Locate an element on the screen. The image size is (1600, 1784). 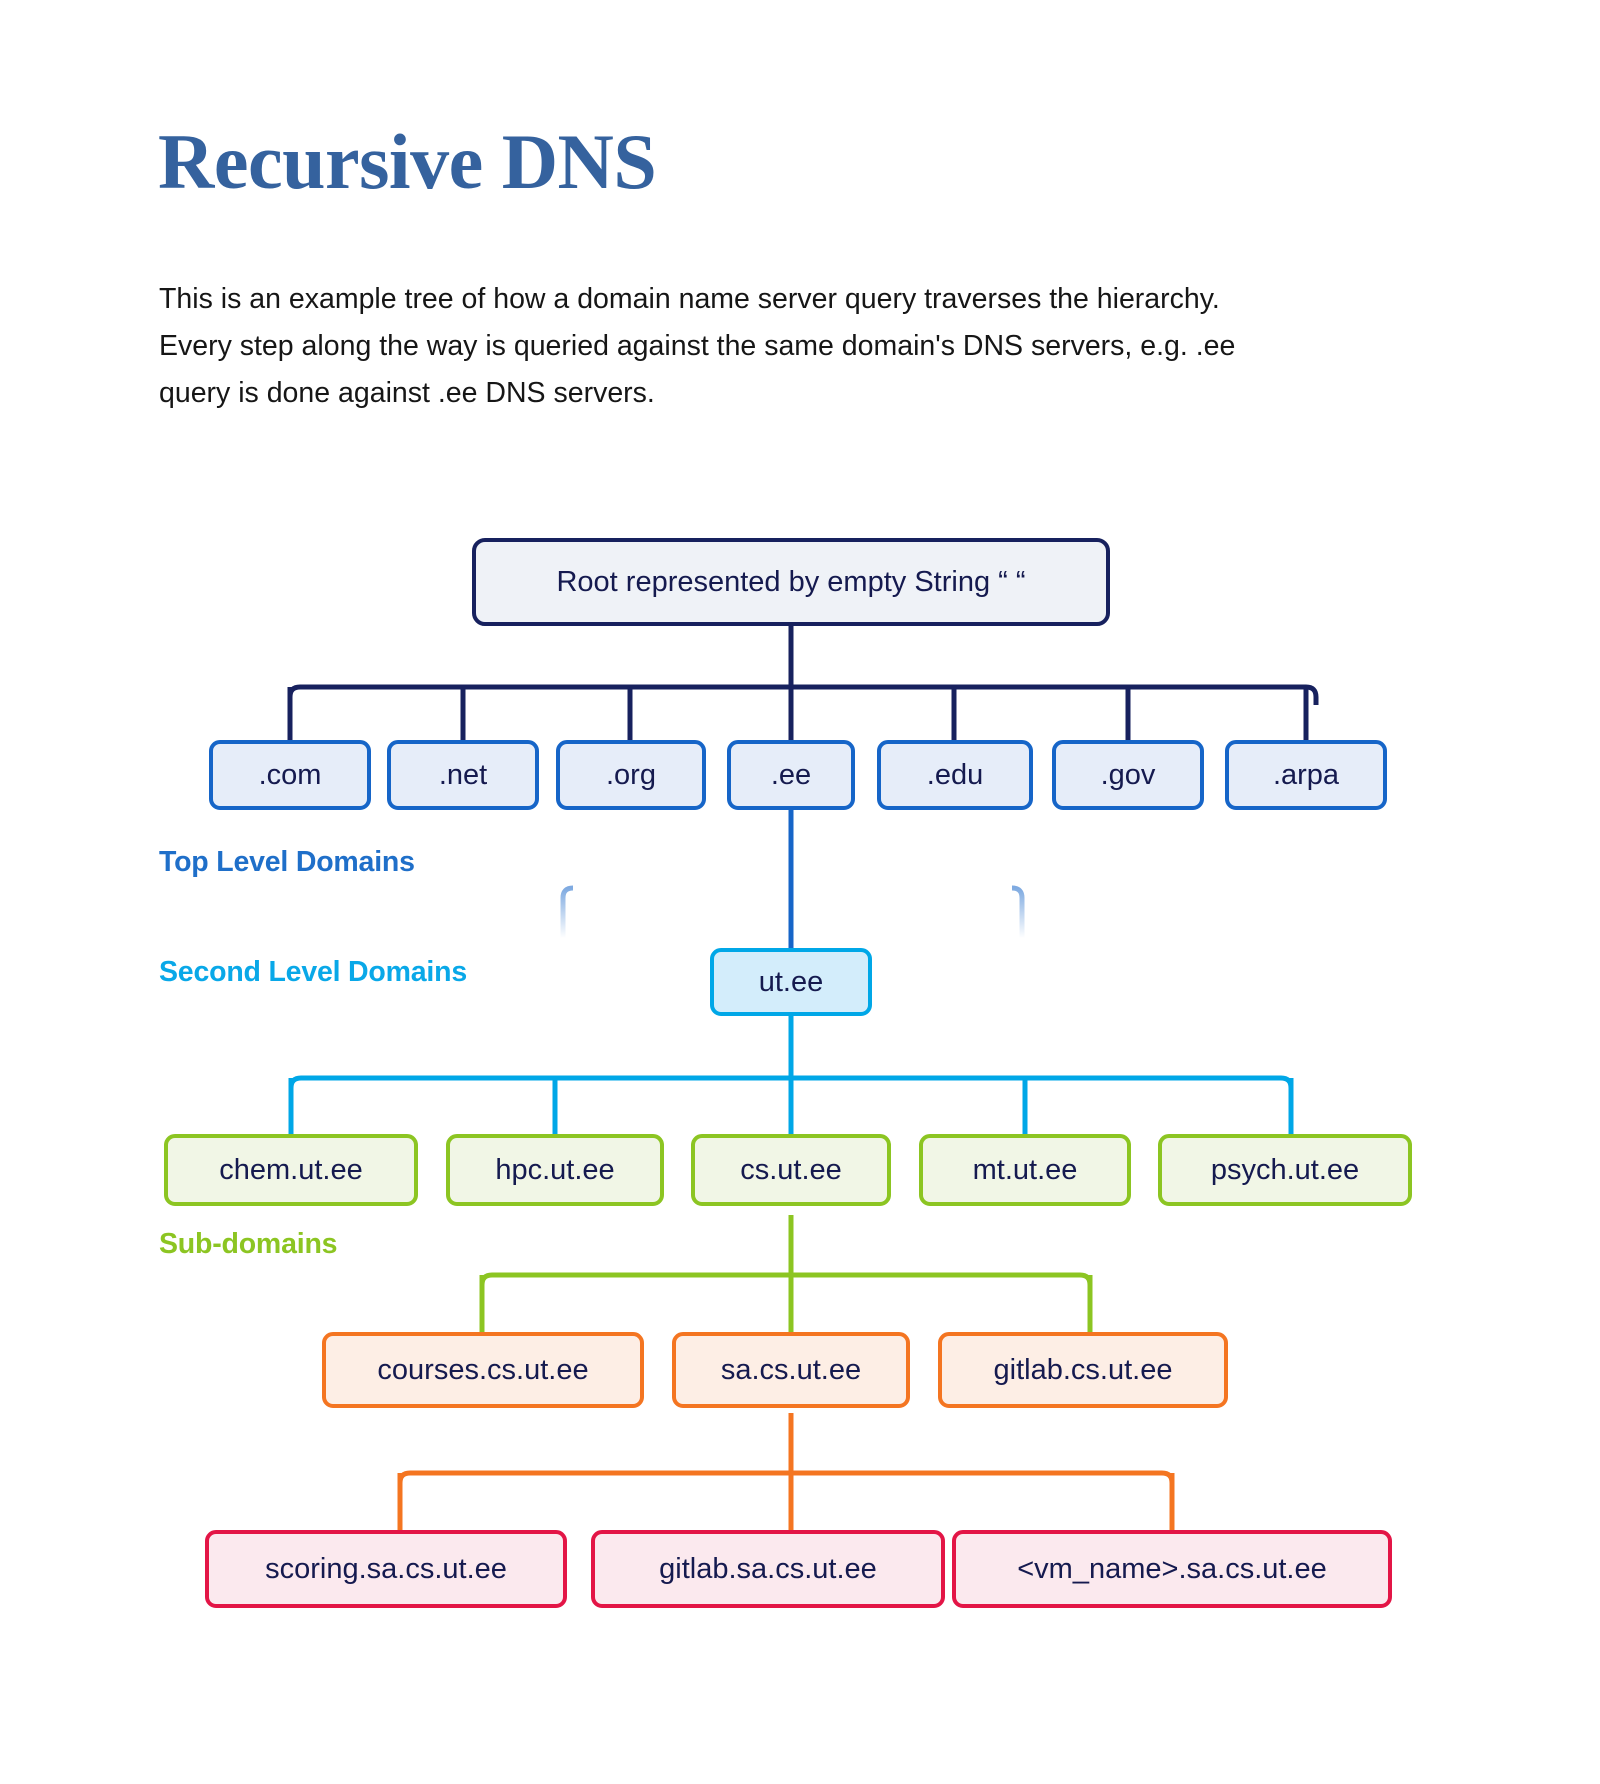
node-label: mt.ut.ee is located at coordinates (1025, 1169).